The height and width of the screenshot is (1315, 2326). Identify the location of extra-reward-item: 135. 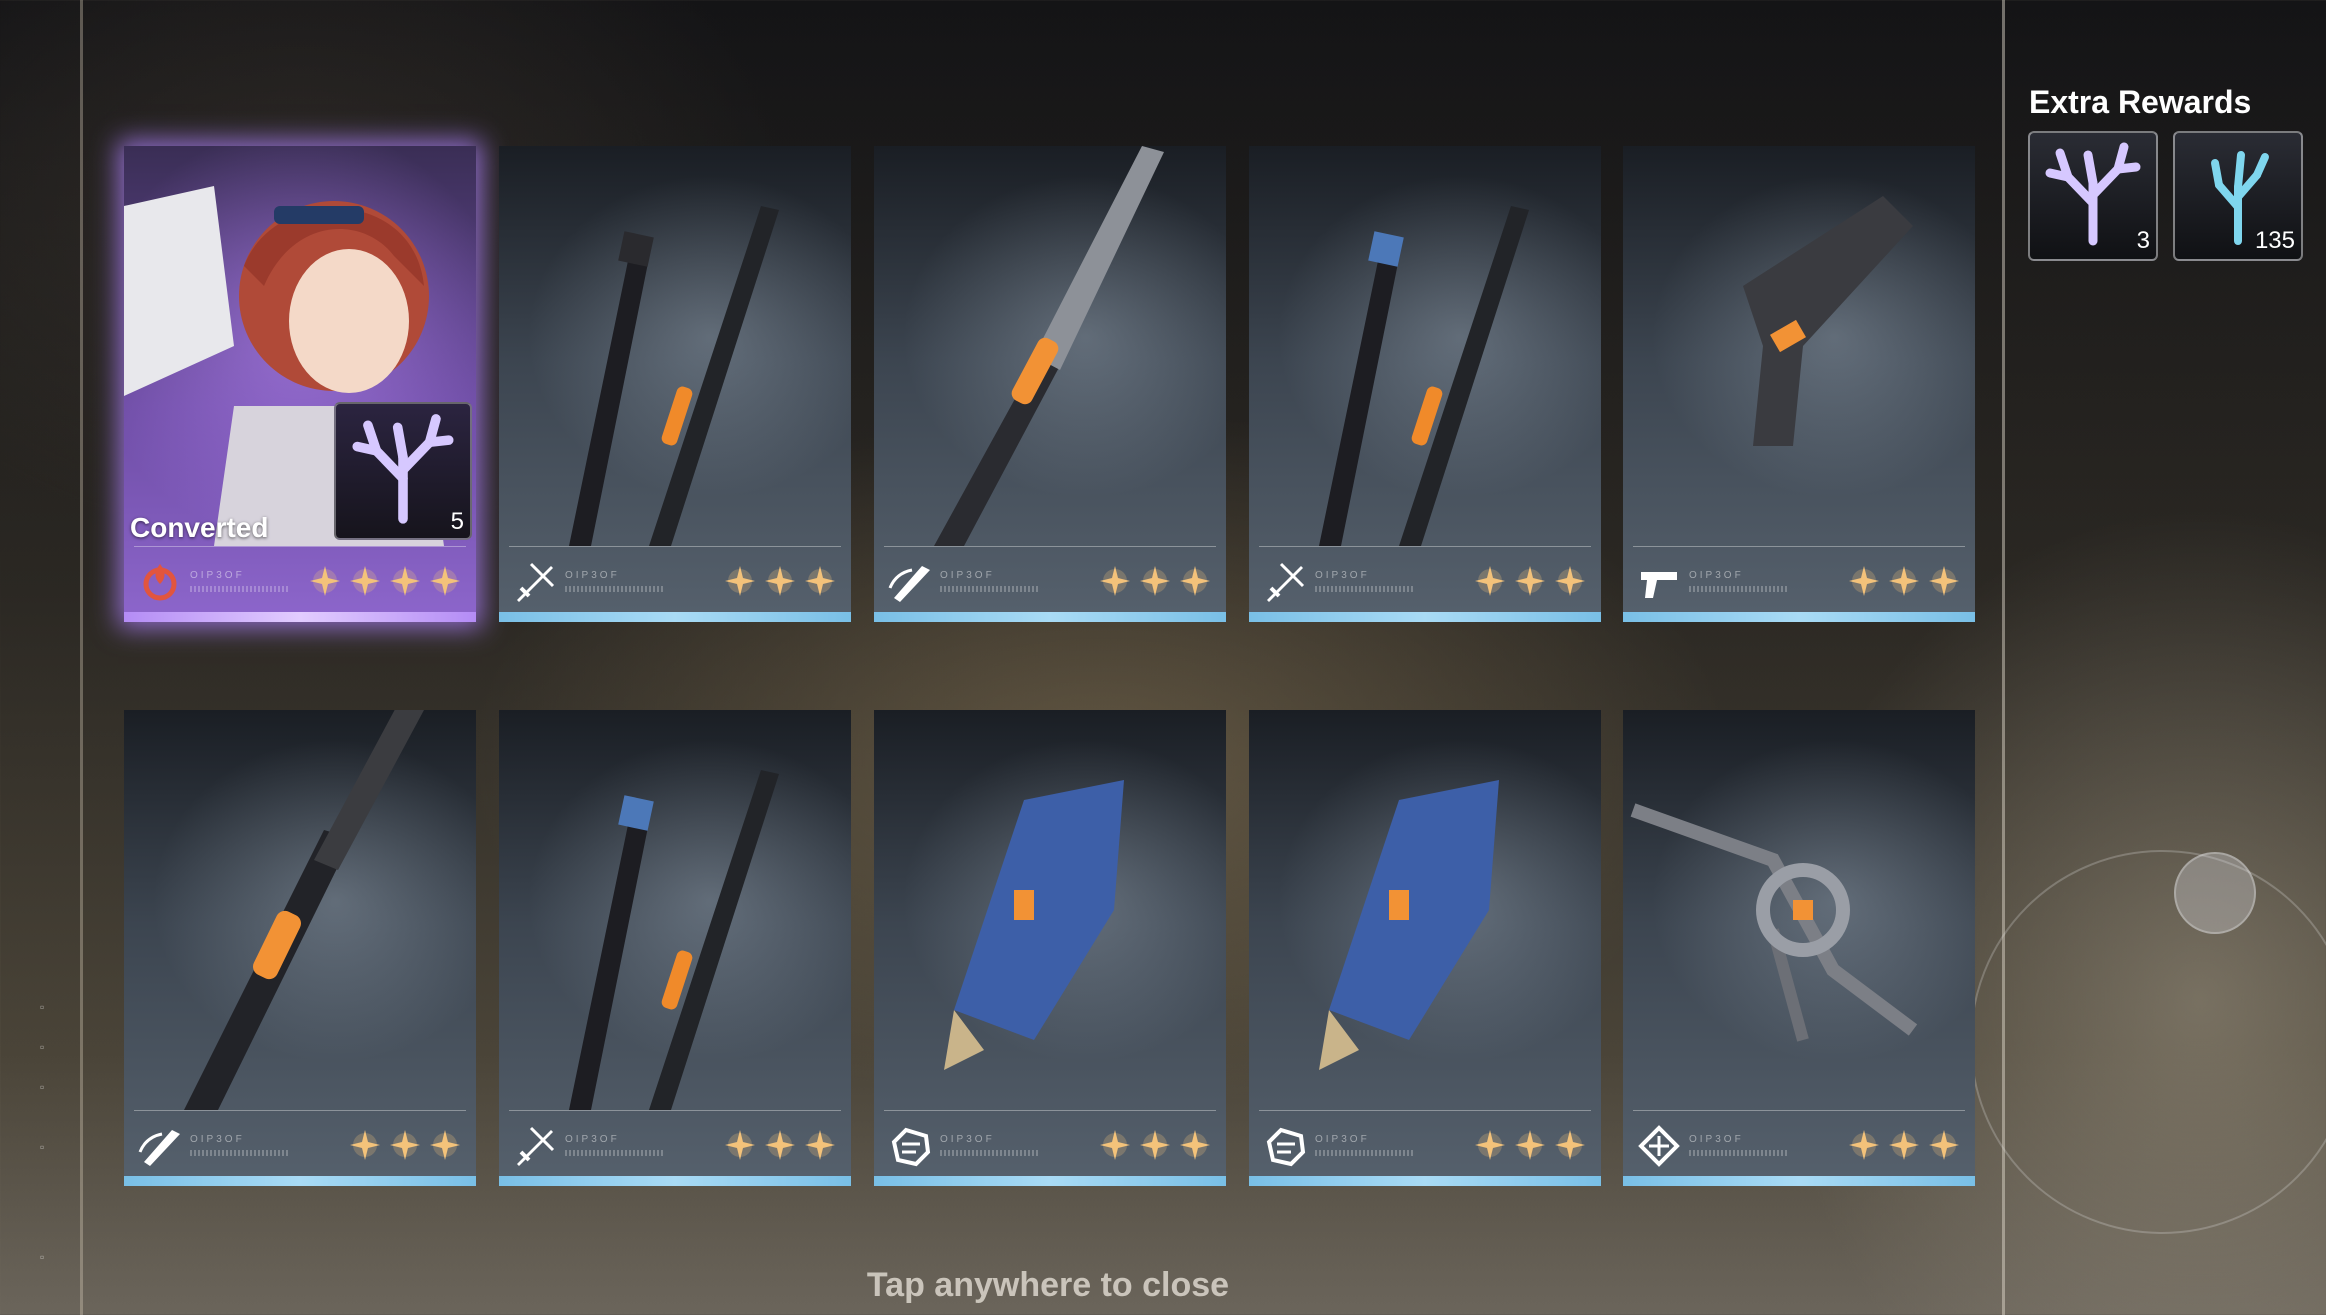
(2238, 196).